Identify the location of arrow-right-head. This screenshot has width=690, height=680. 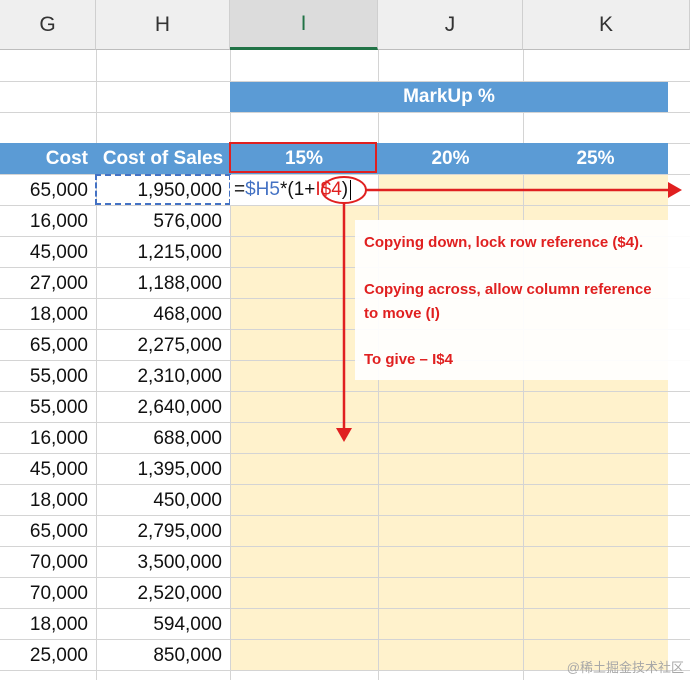
(675, 190).